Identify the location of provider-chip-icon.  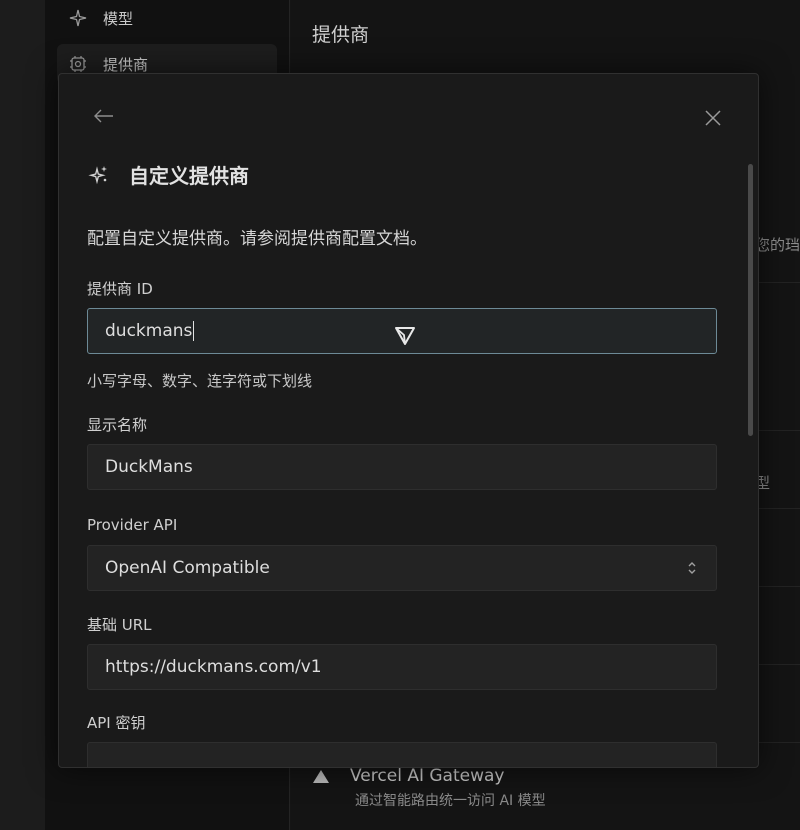
(78, 64).